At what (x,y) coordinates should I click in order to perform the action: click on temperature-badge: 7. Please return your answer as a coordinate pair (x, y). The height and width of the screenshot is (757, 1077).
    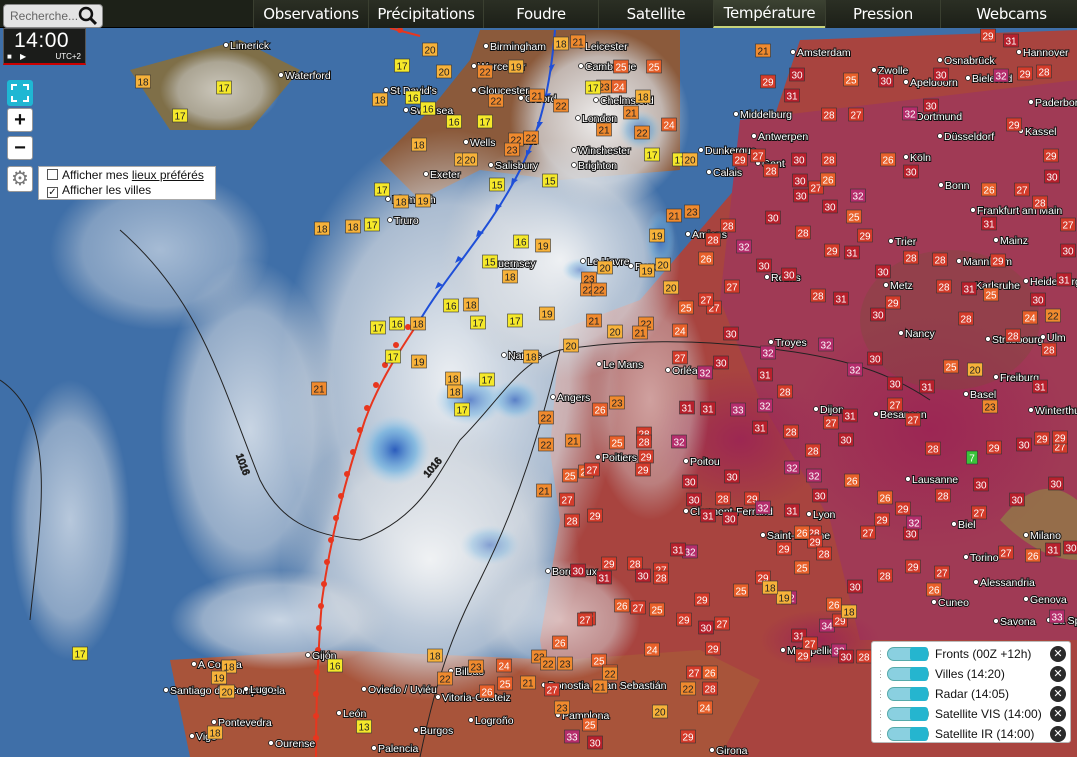
    Looking at the image, I should click on (972, 457).